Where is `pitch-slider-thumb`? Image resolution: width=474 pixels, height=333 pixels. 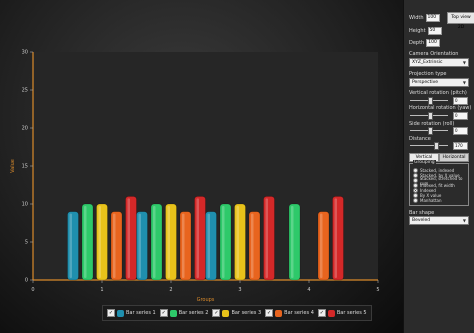 pitch-slider-thumb is located at coordinates (430, 101).